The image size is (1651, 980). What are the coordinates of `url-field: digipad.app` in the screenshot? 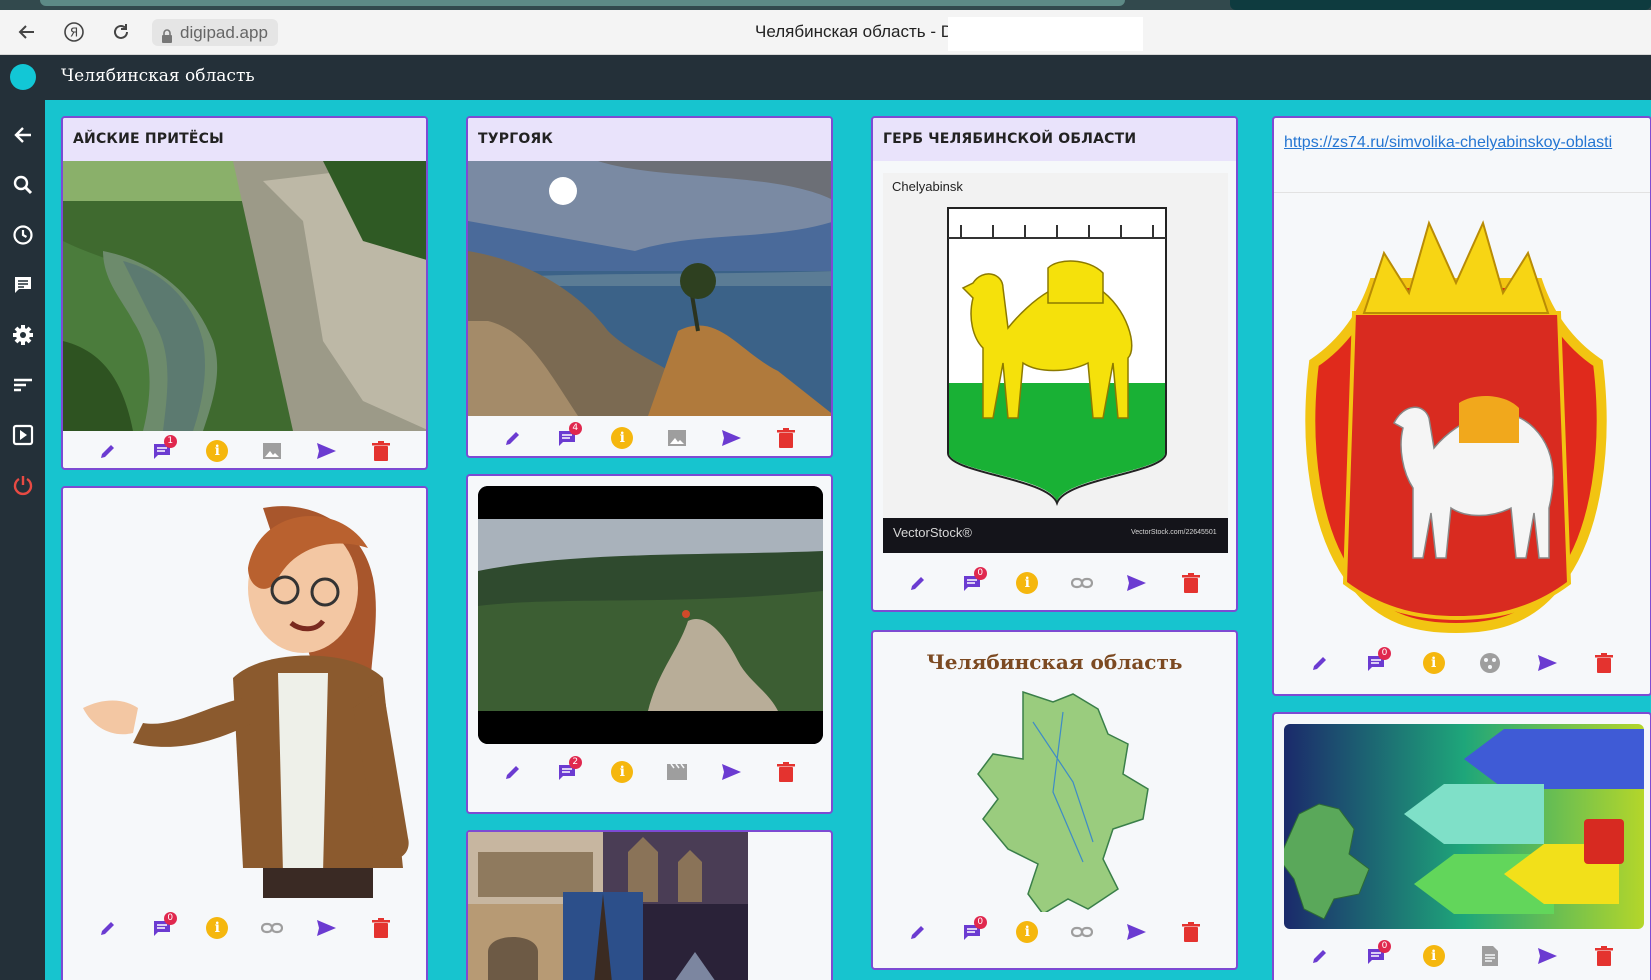 It's located at (215, 32).